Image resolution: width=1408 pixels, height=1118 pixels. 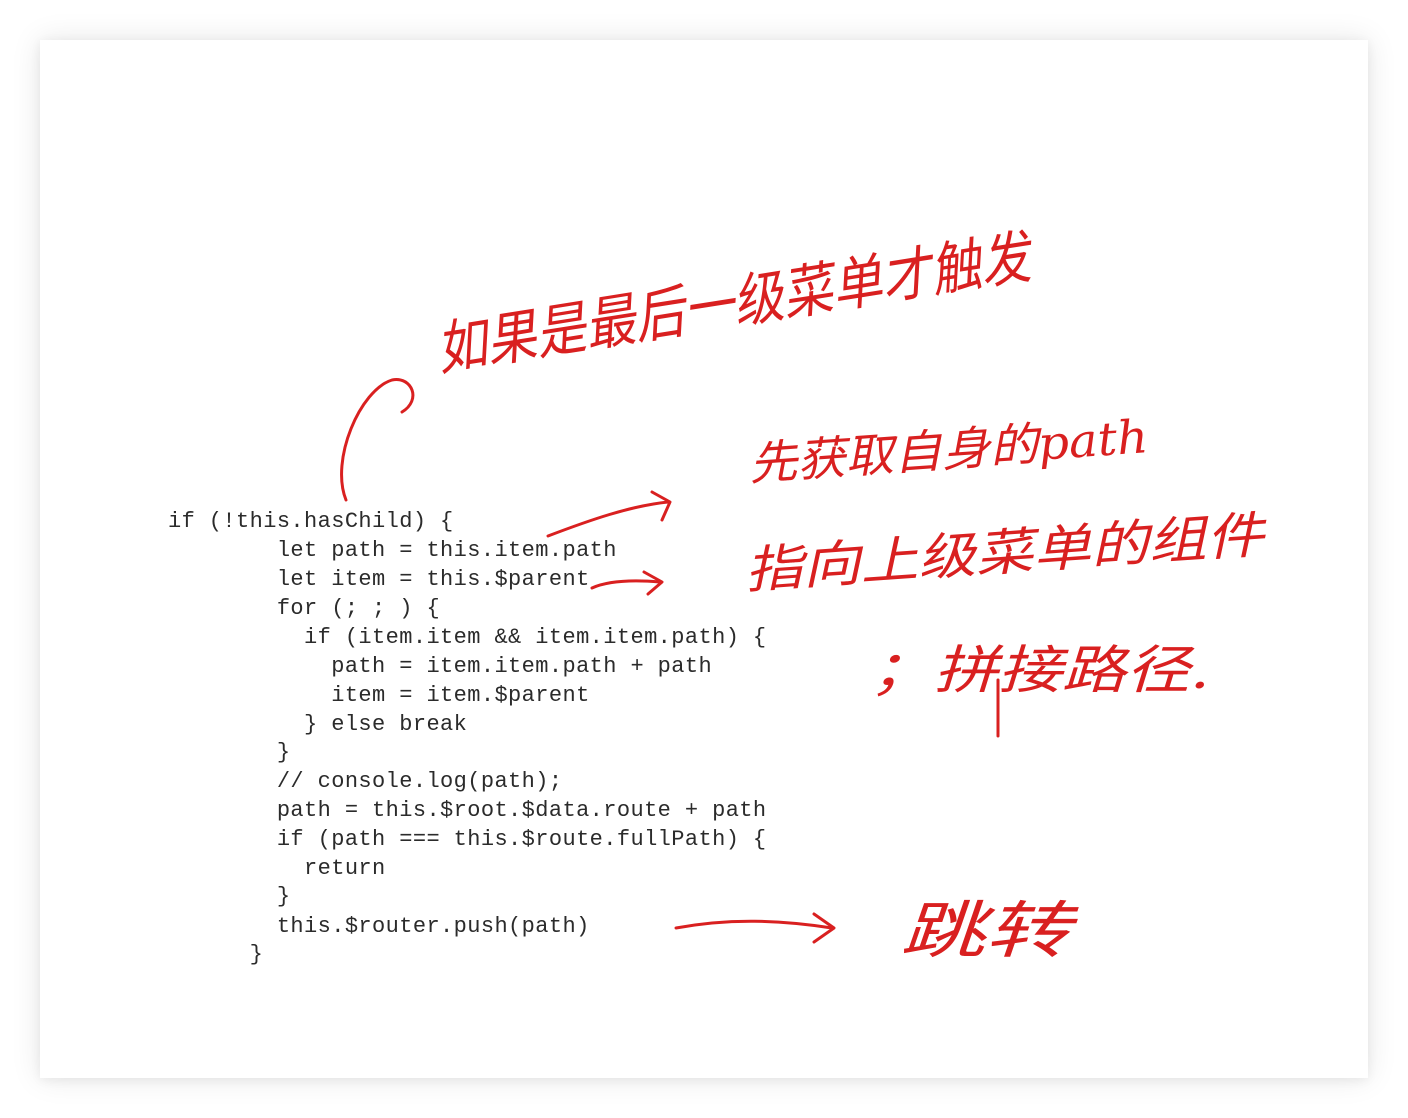 I want to click on curved-arrow-to-top-note, so click(x=377, y=440).